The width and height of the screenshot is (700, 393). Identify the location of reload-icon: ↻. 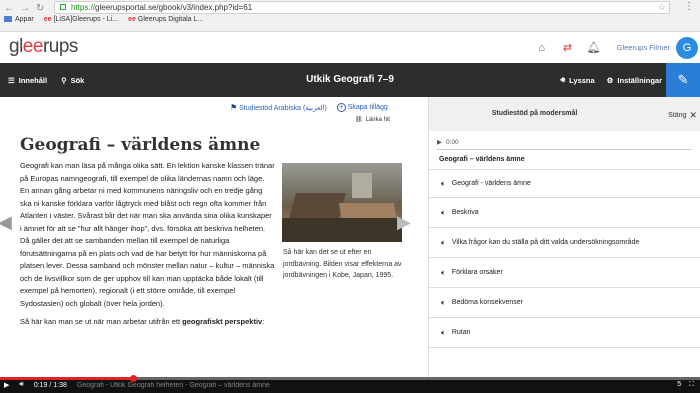
(40, 8).